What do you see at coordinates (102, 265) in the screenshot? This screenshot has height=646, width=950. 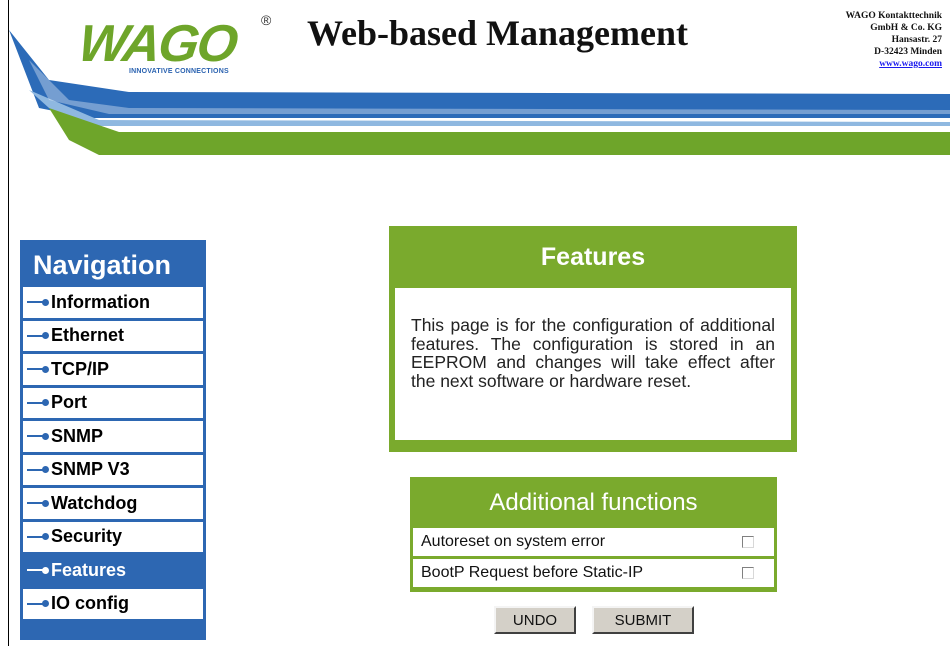 I see `navigation-title: Navigation` at bounding box center [102, 265].